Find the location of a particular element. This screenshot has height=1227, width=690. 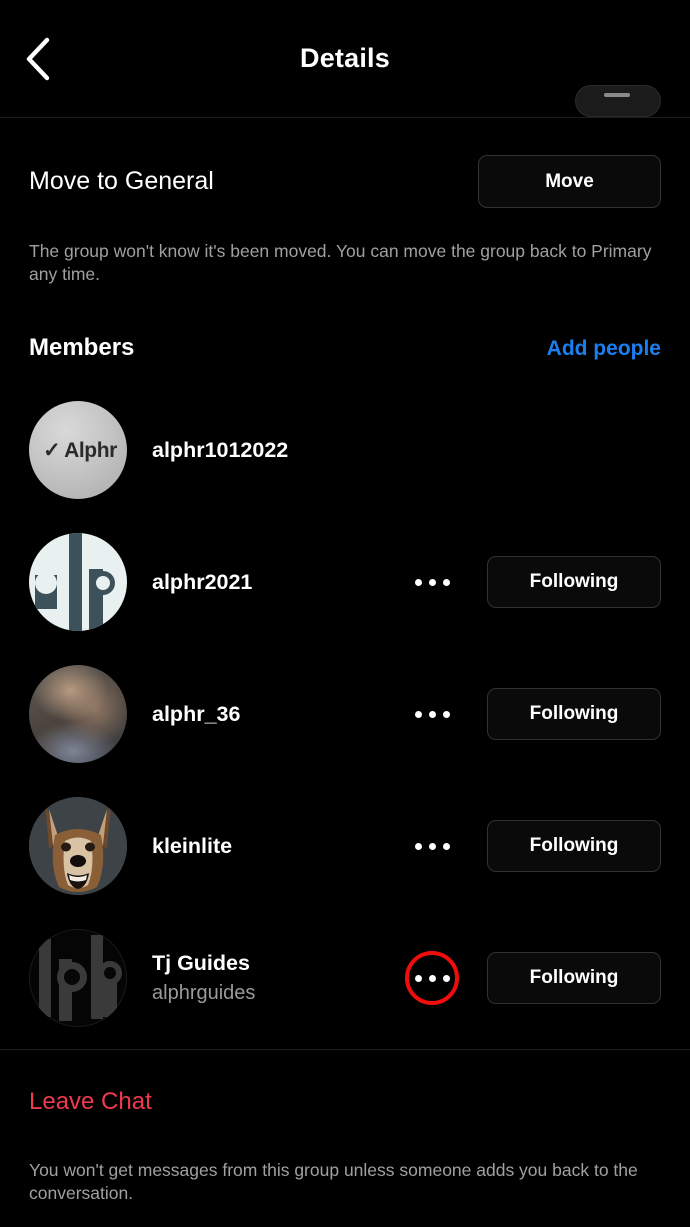

page-title: Details is located at coordinates (345, 58).